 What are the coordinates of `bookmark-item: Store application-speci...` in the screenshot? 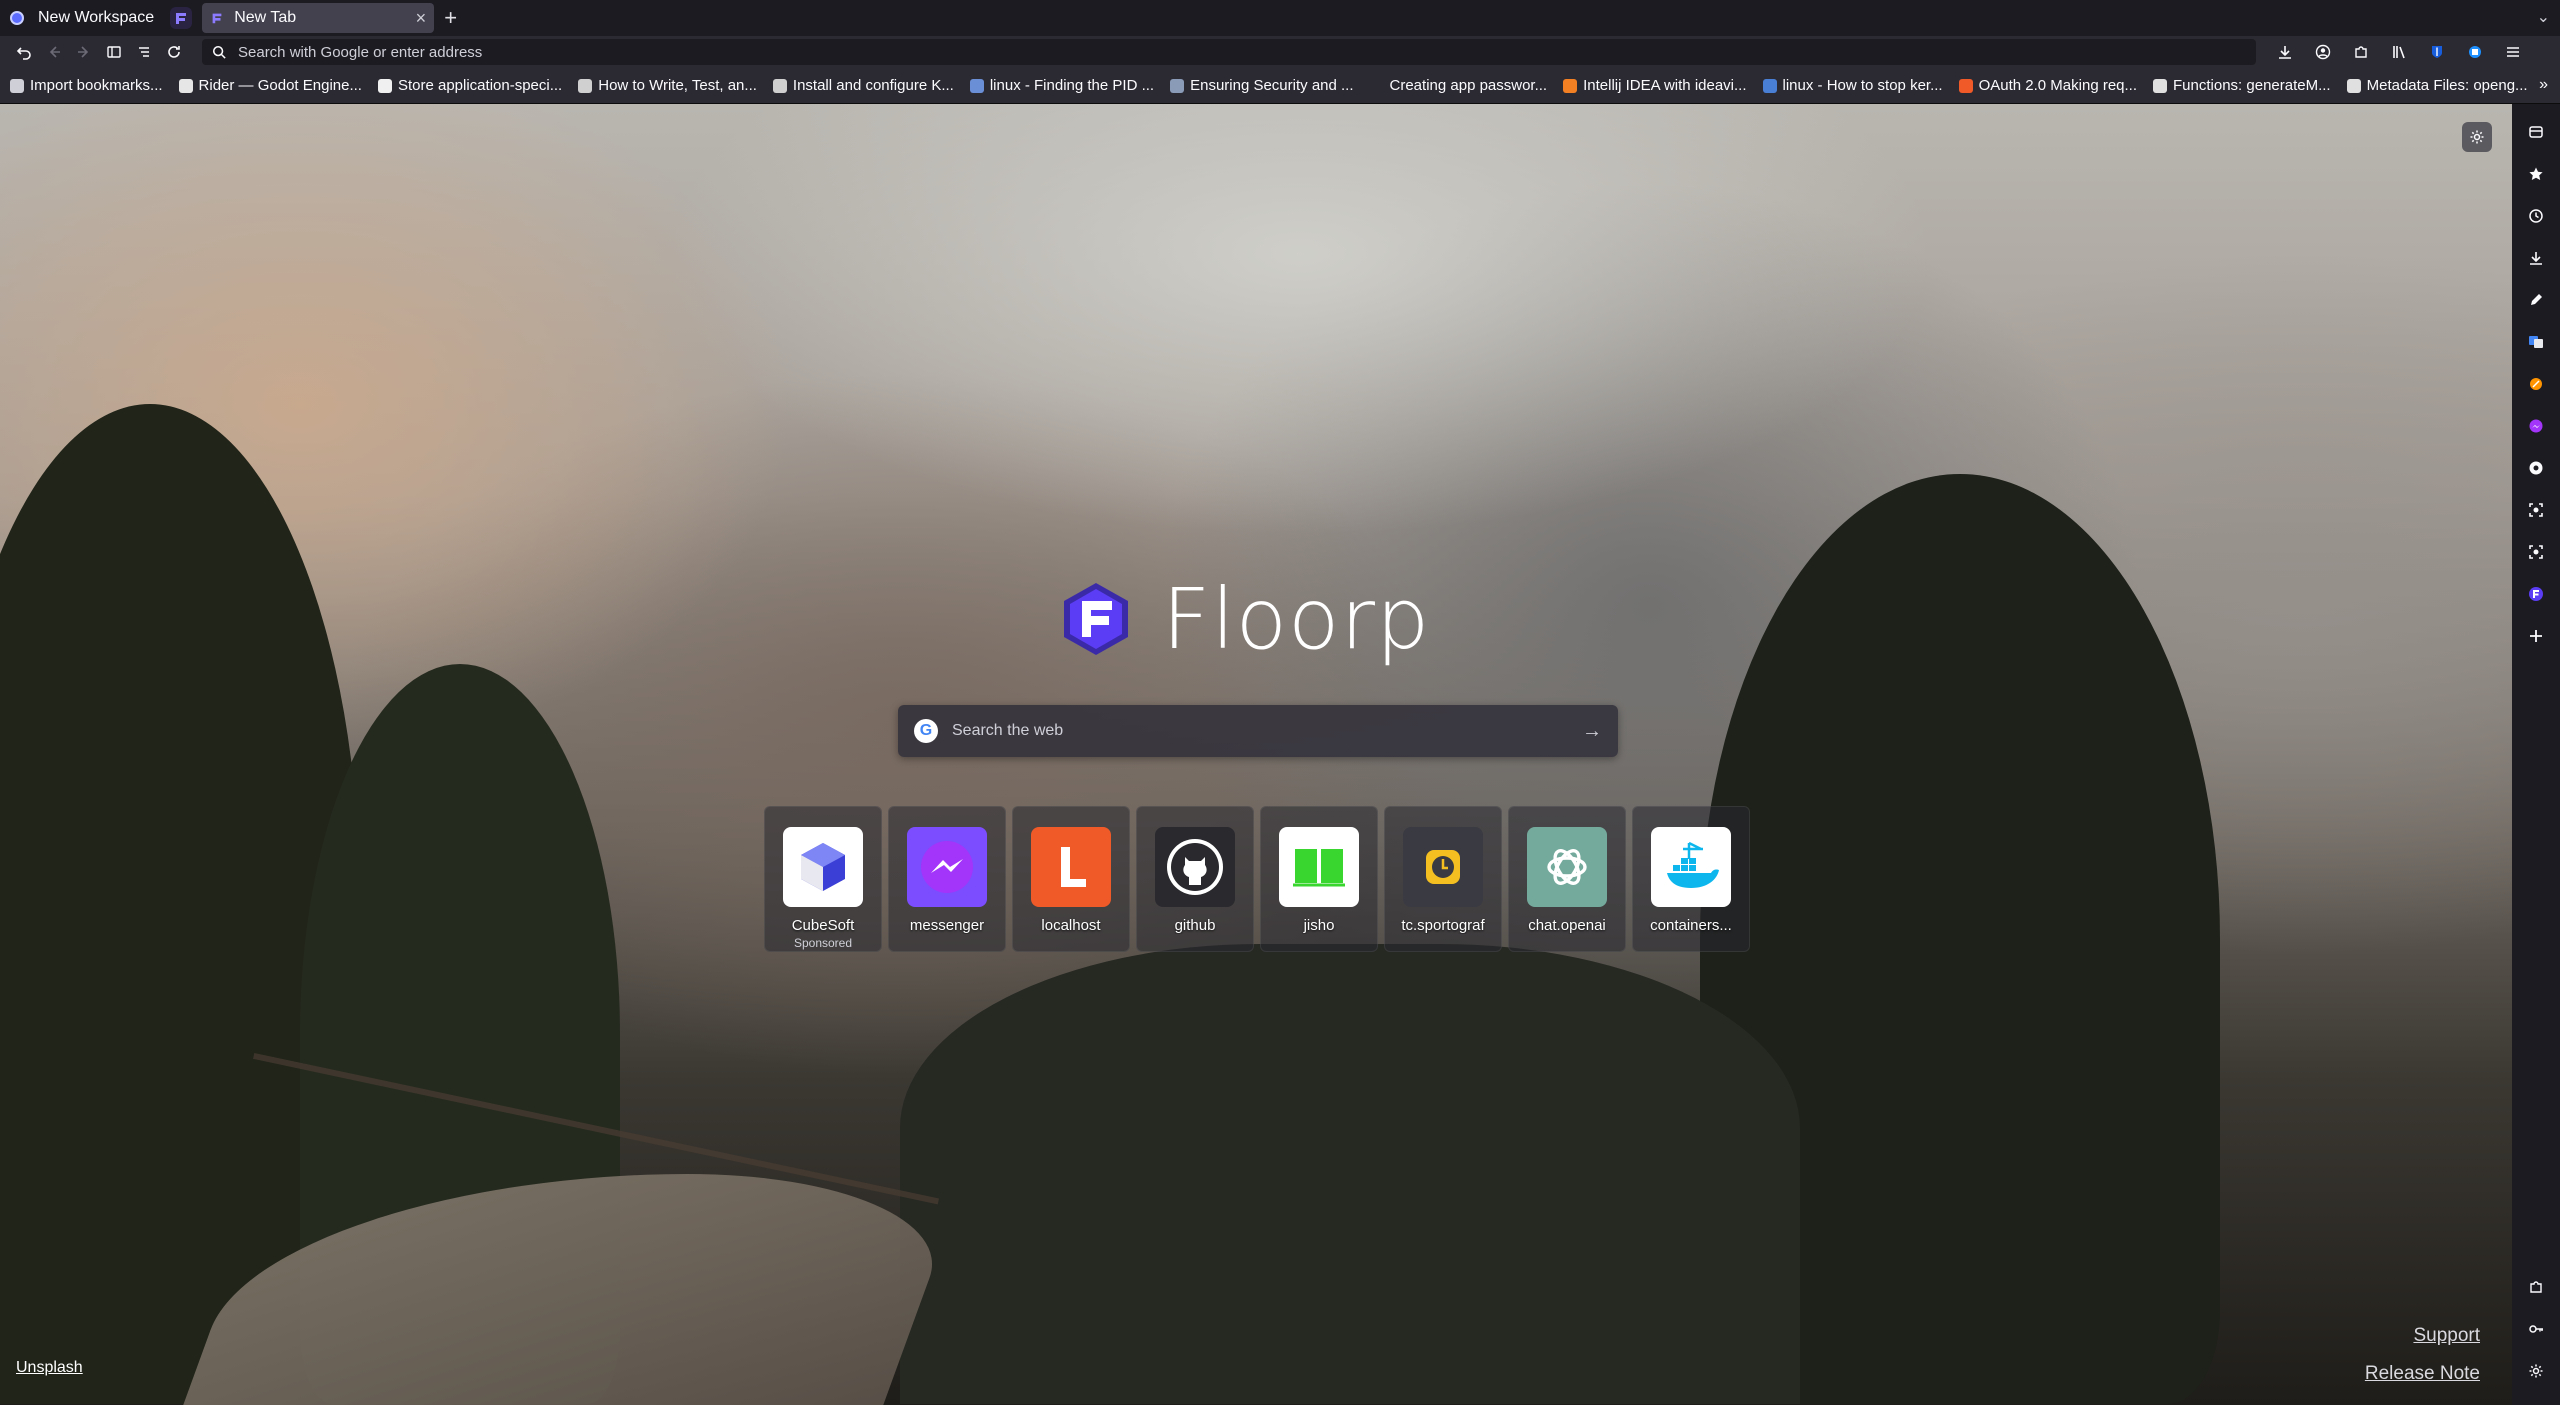 It's located at (470, 85).